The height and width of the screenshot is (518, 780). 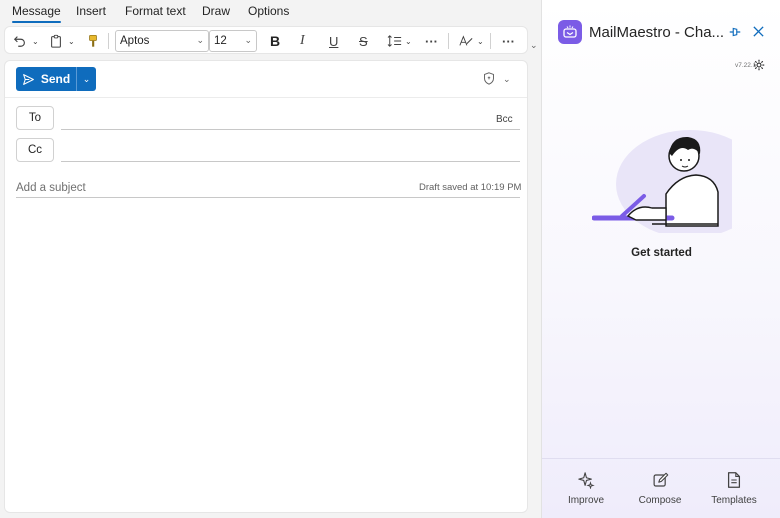 I want to click on send-label: Send, so click(x=55, y=79).